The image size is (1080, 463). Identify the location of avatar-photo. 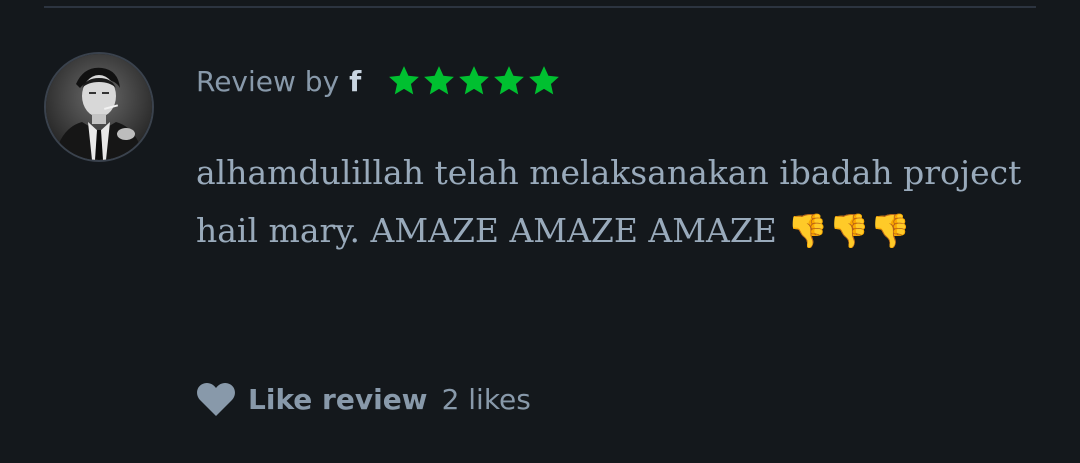
(99, 107).